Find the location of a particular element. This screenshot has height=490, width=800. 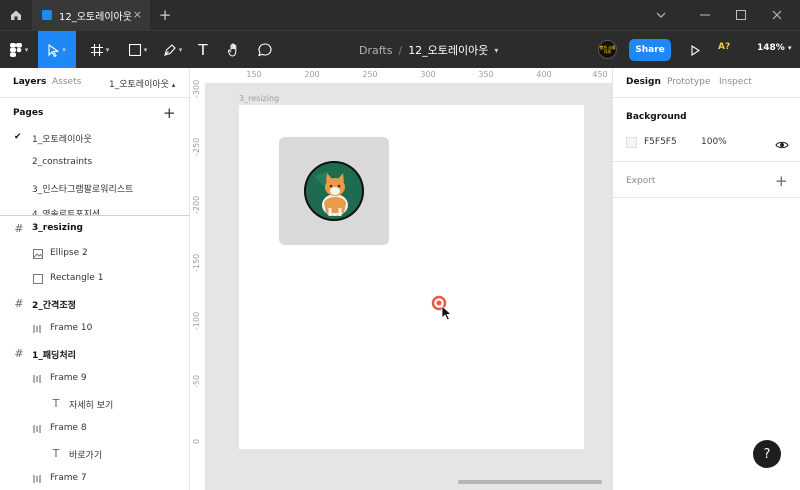

move-tool-button: ▾ is located at coordinates (57, 50).